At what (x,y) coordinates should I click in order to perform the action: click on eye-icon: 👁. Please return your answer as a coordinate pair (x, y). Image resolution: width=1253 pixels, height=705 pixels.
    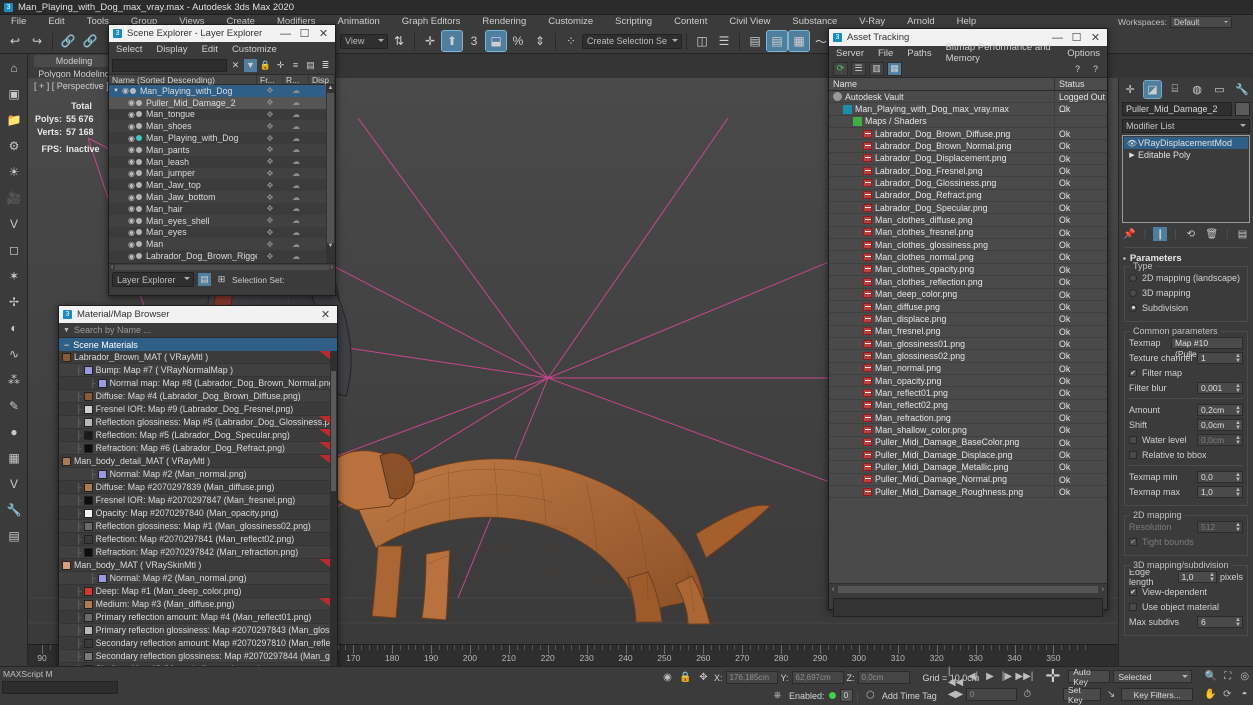
    Looking at the image, I should click on (1132, 143).